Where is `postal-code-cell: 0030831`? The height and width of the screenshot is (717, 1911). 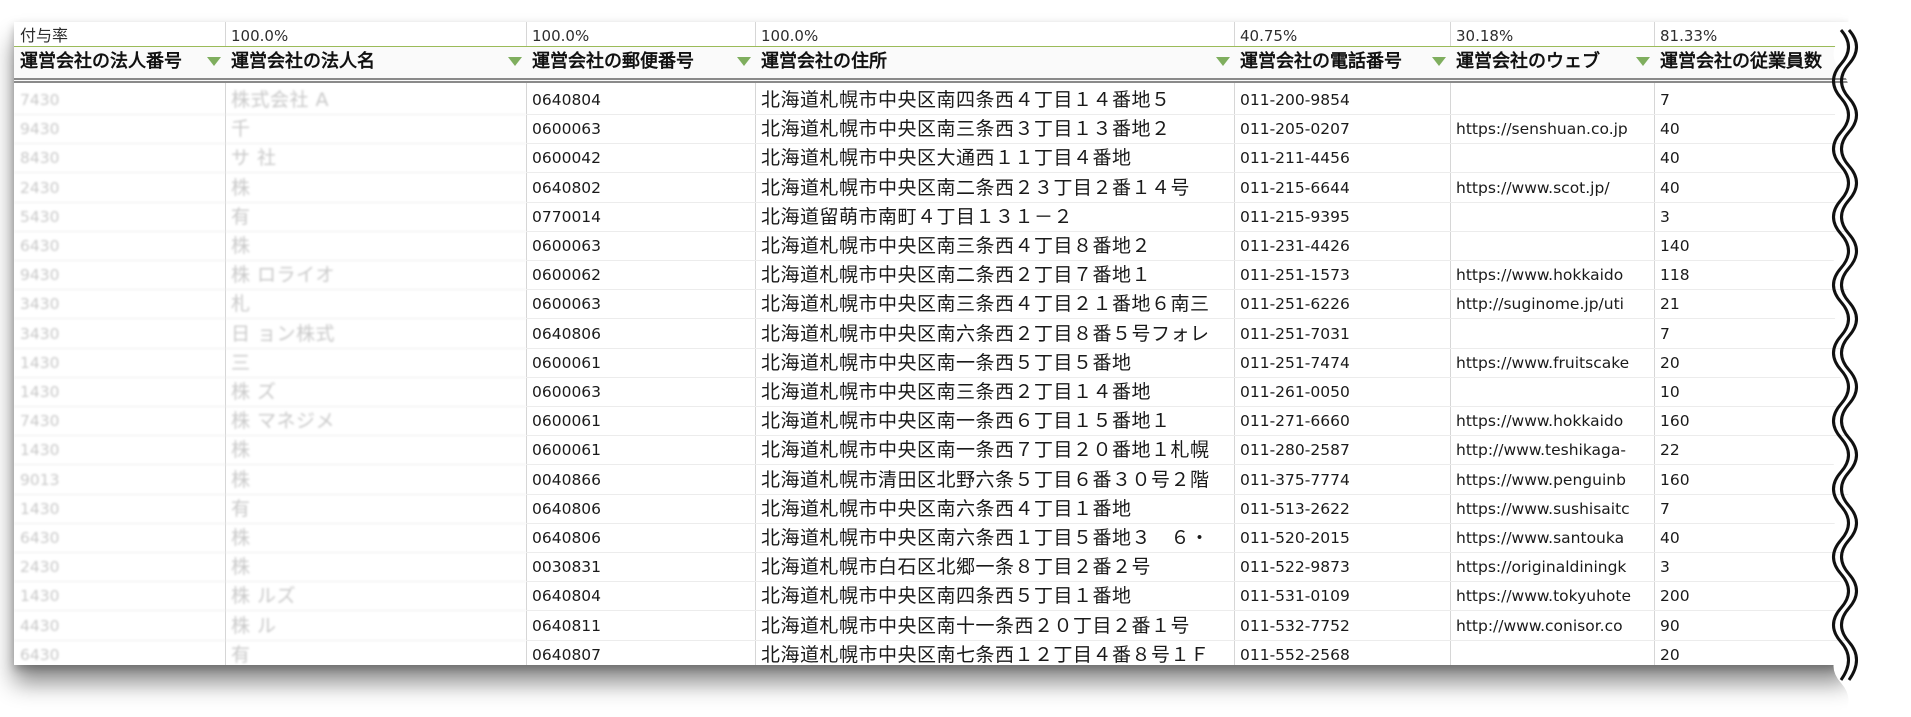
postal-code-cell: 0030831 is located at coordinates (640, 568).